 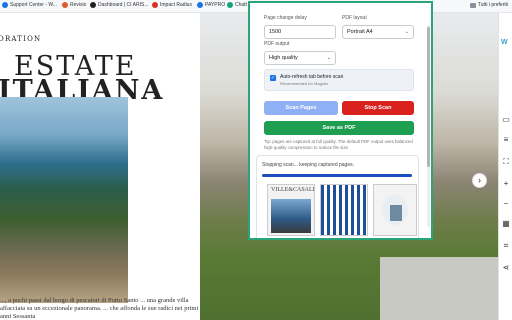 I want to click on popup-scrollbar-thumb, so click(x=428, y=97).